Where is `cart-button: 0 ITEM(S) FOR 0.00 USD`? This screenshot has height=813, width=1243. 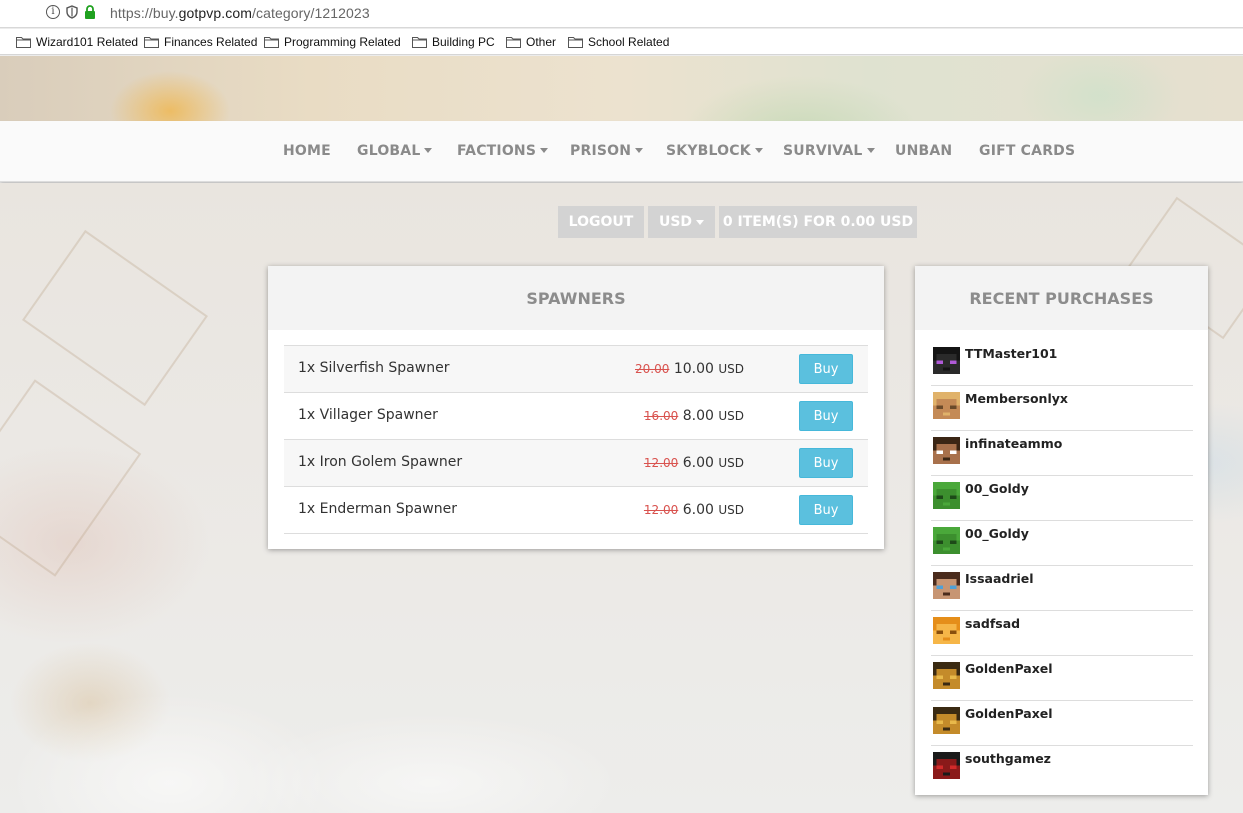
cart-button: 0 ITEM(S) FOR 0.00 USD is located at coordinates (818, 222).